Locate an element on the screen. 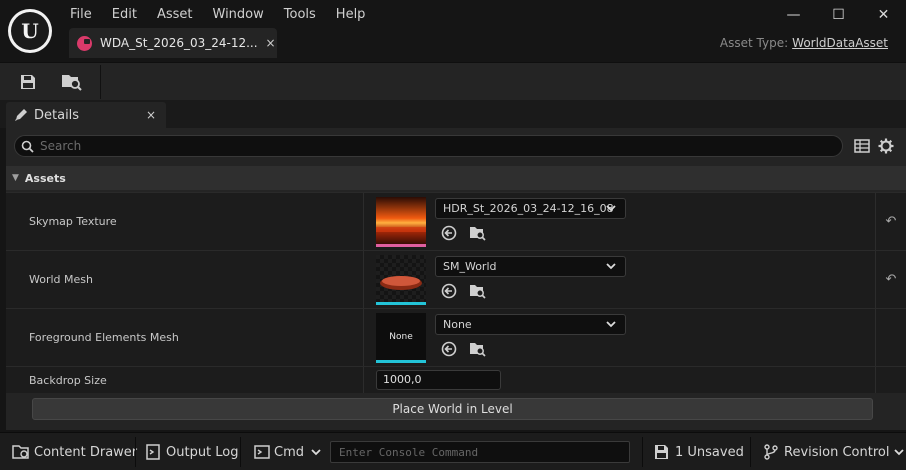 The image size is (906, 470). output-log-label: Output Log is located at coordinates (202, 452).